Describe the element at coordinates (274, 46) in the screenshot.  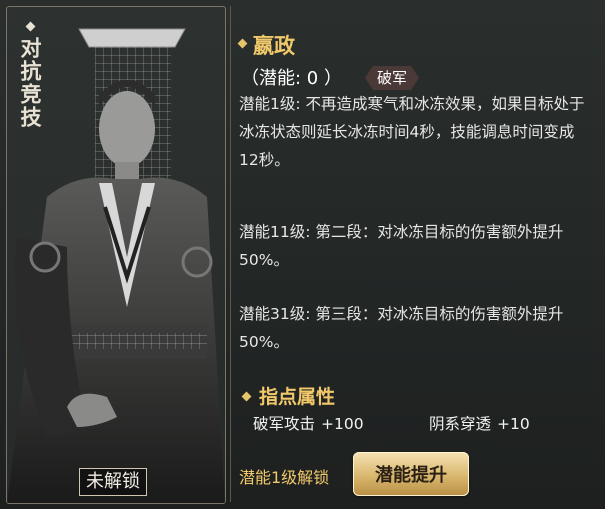
I see `hero-name: 嬴政` at that location.